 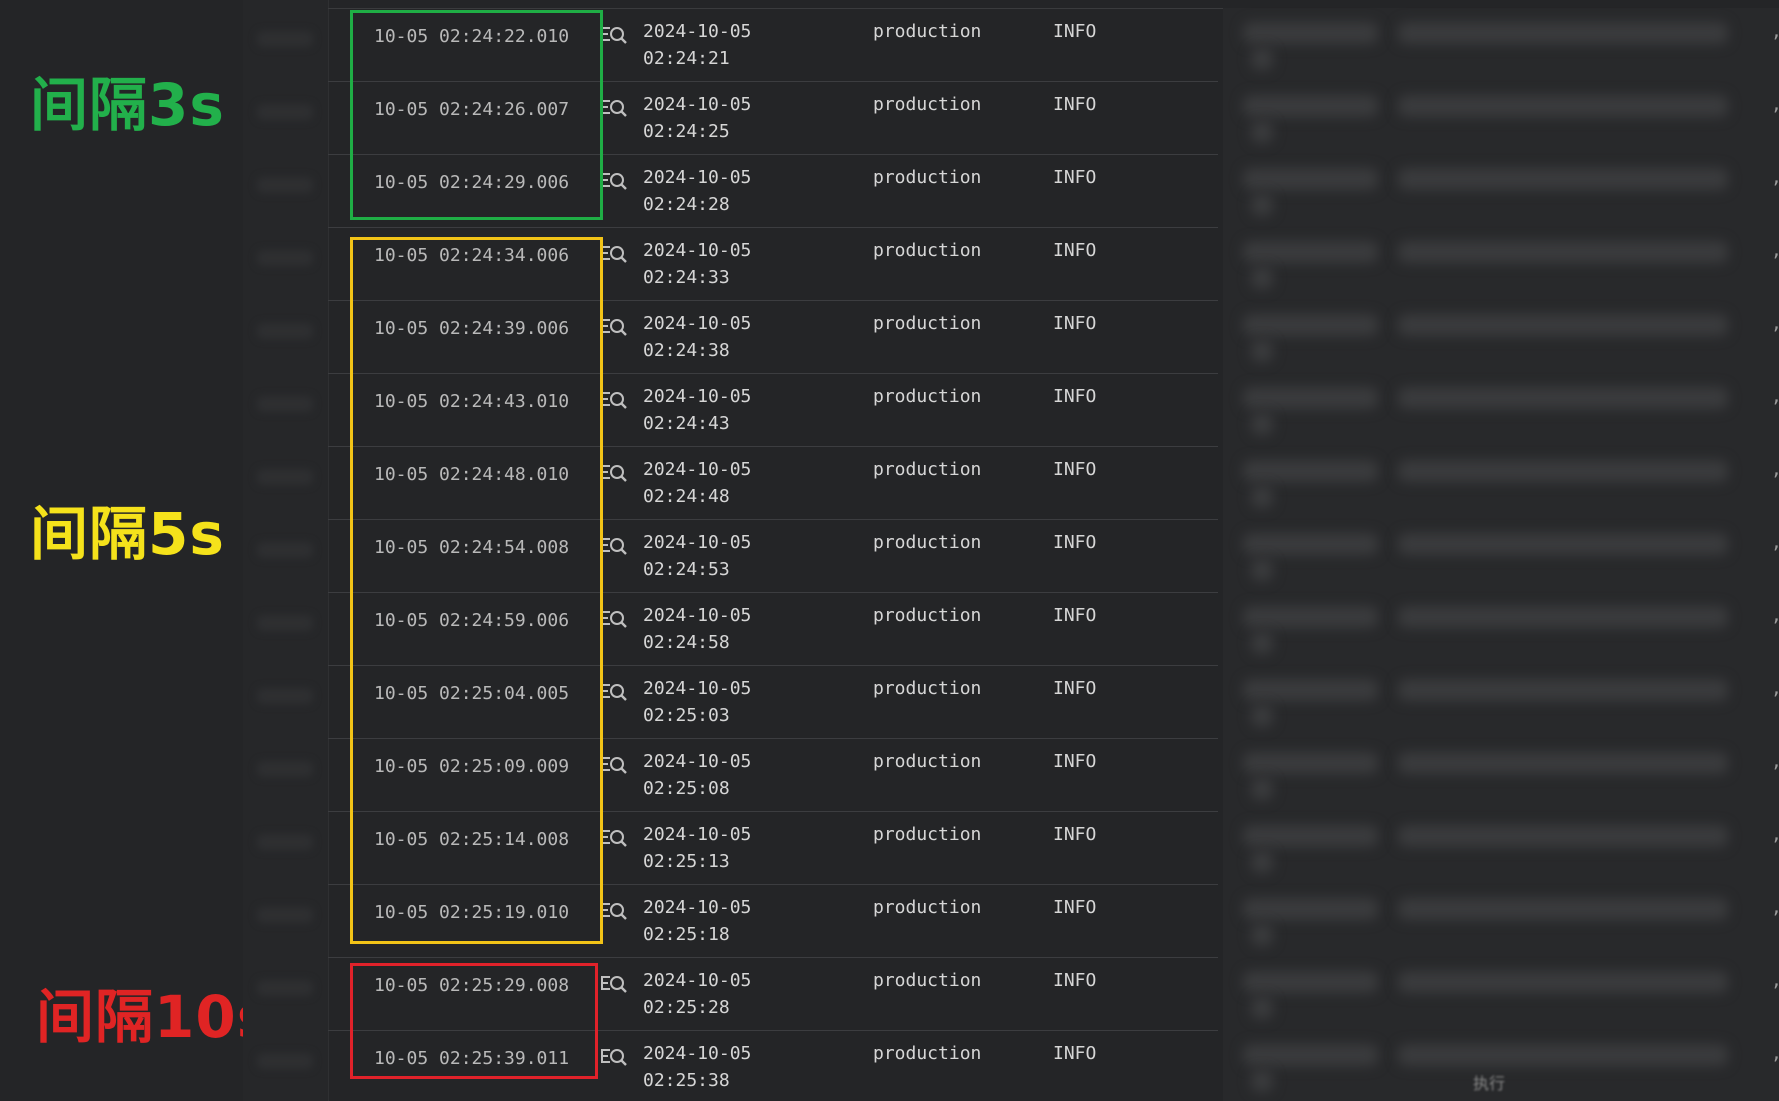 What do you see at coordinates (686, 715) in the screenshot?
I see `log-time: 02:25:03` at bounding box center [686, 715].